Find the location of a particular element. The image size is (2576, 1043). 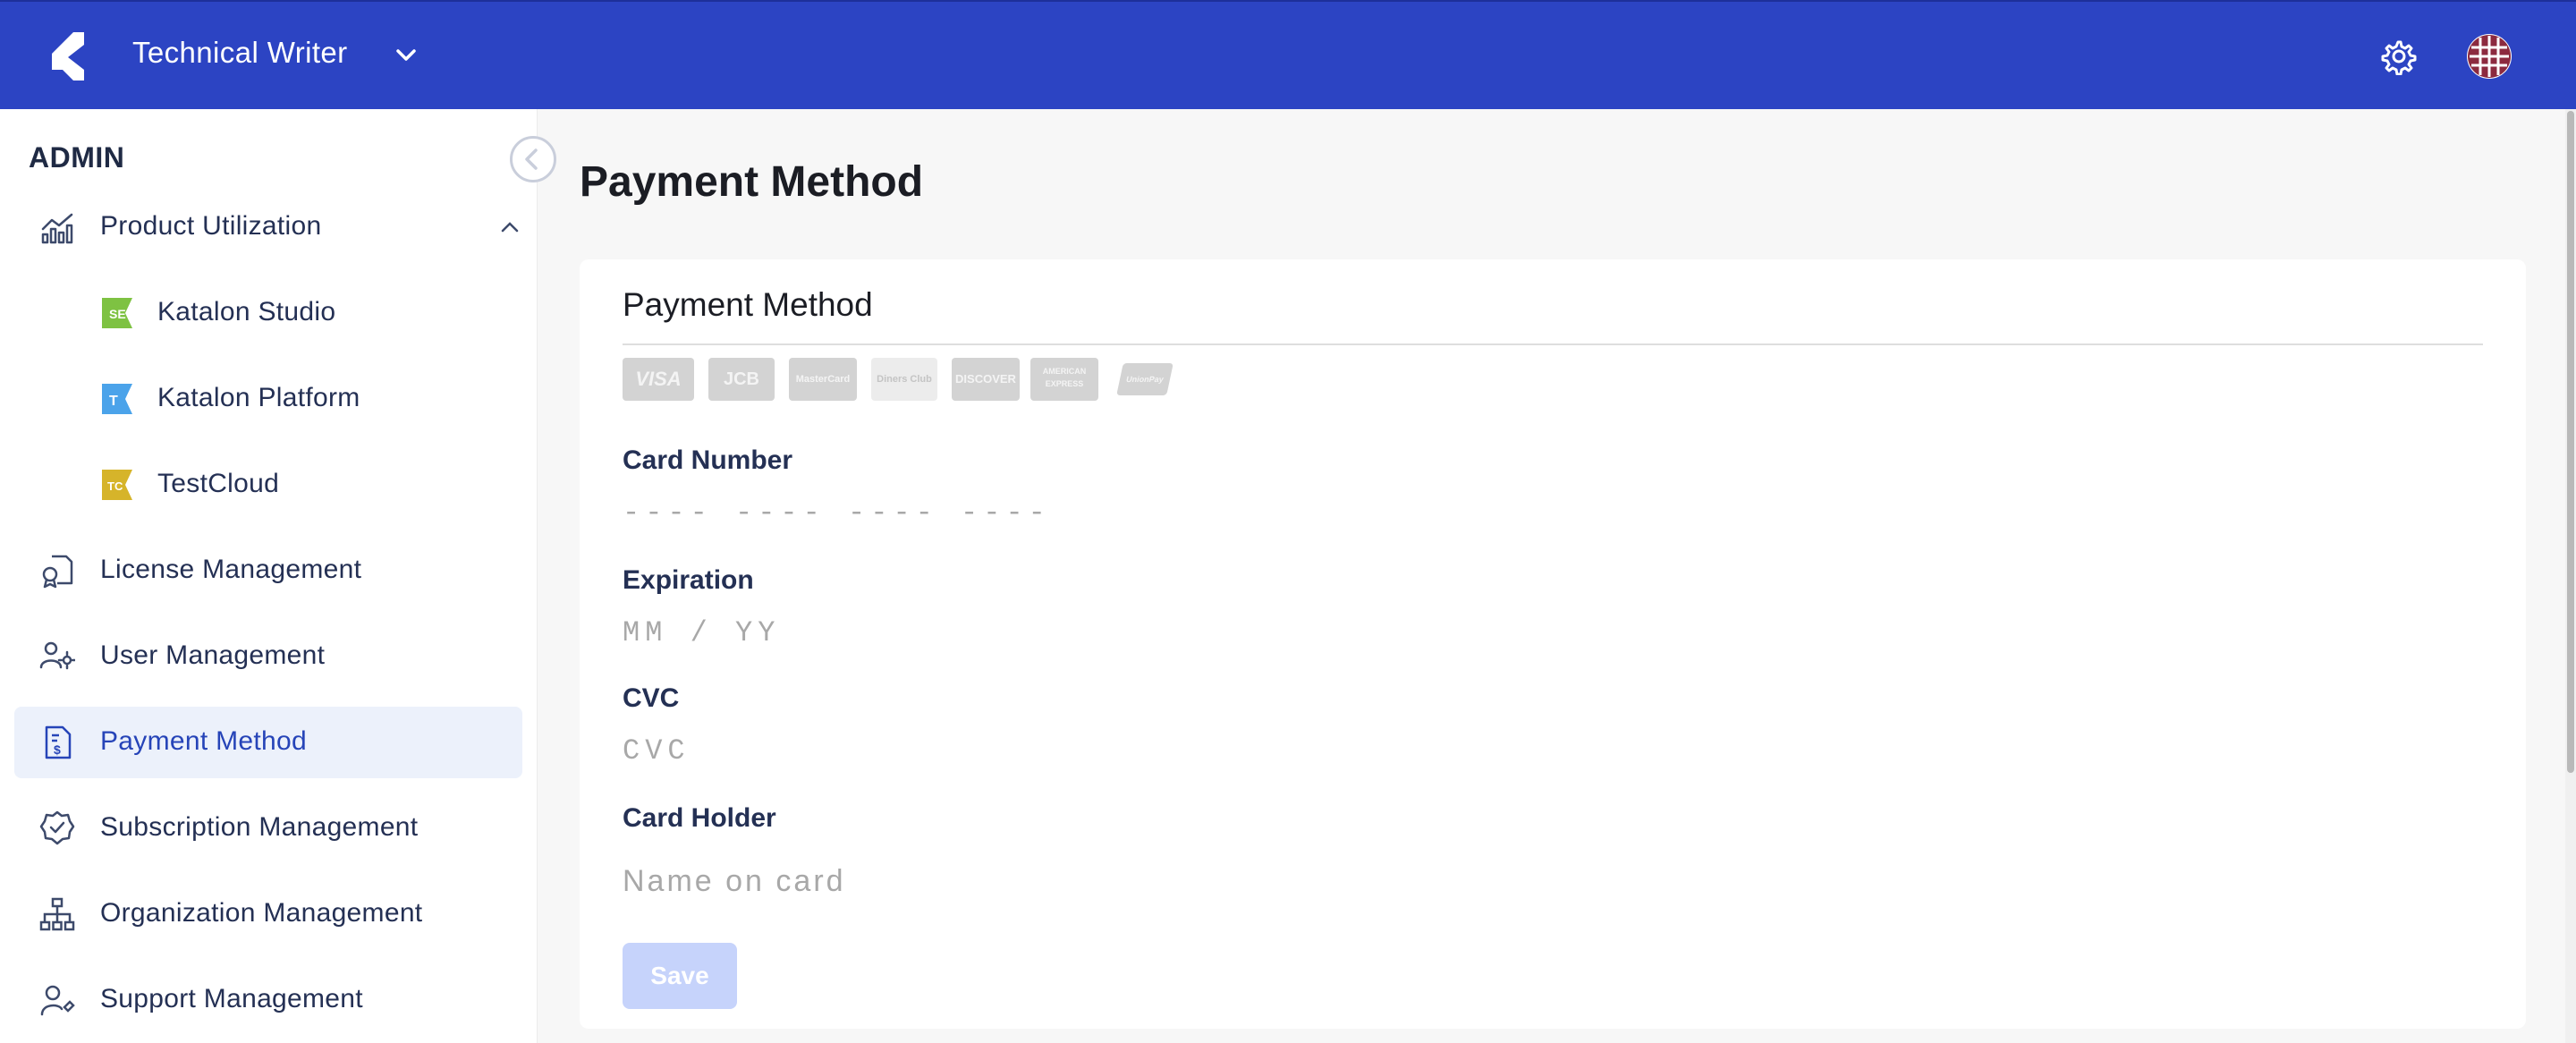

chevron-down-icon is located at coordinates (406, 55).